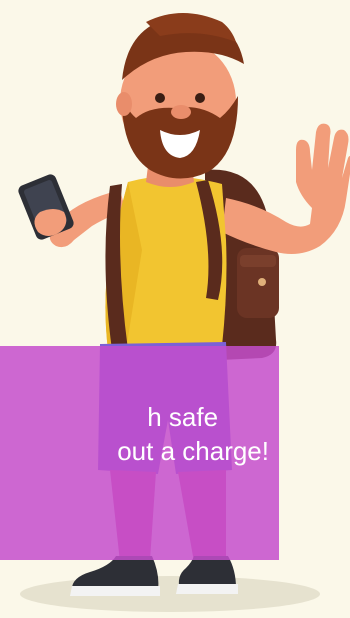 The image size is (350, 618). Describe the element at coordinates (180, 96) in the screenshot. I see `head` at that location.